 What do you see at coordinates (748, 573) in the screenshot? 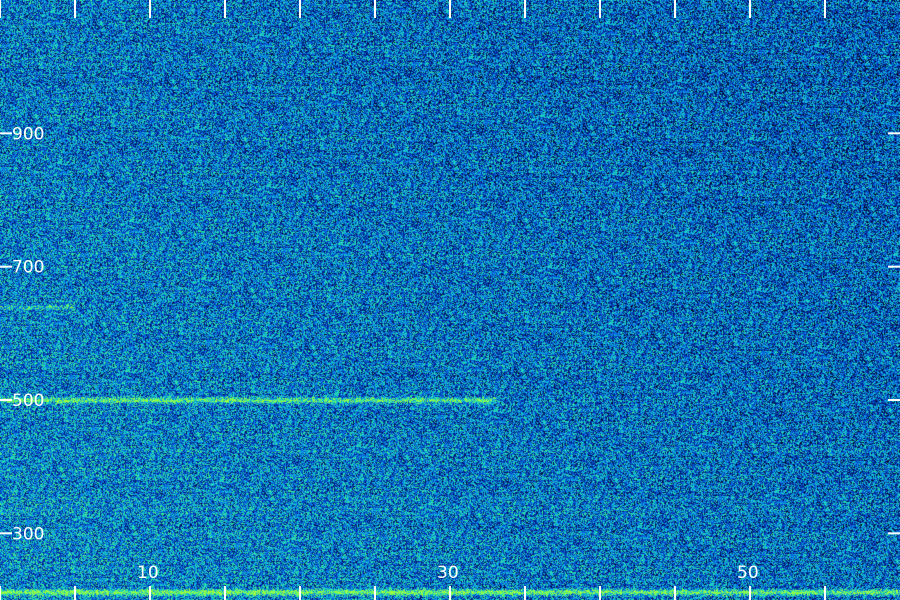
I see `x-tick-label: 50` at bounding box center [748, 573].